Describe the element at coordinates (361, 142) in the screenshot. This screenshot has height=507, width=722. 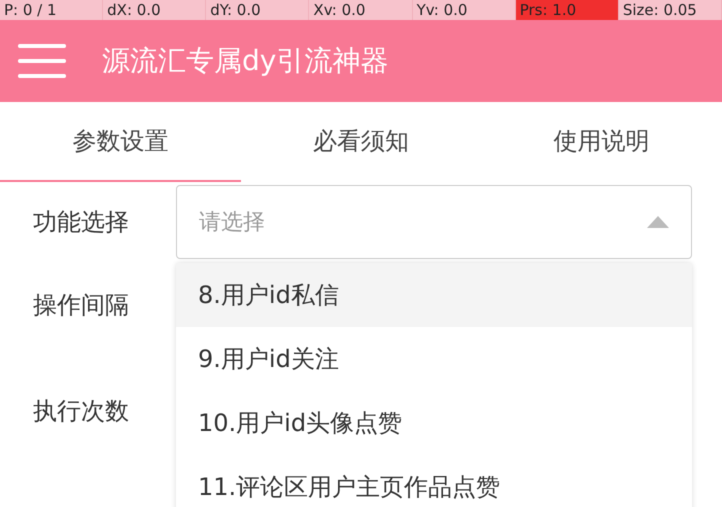
I see `tab: 必看须知` at that location.